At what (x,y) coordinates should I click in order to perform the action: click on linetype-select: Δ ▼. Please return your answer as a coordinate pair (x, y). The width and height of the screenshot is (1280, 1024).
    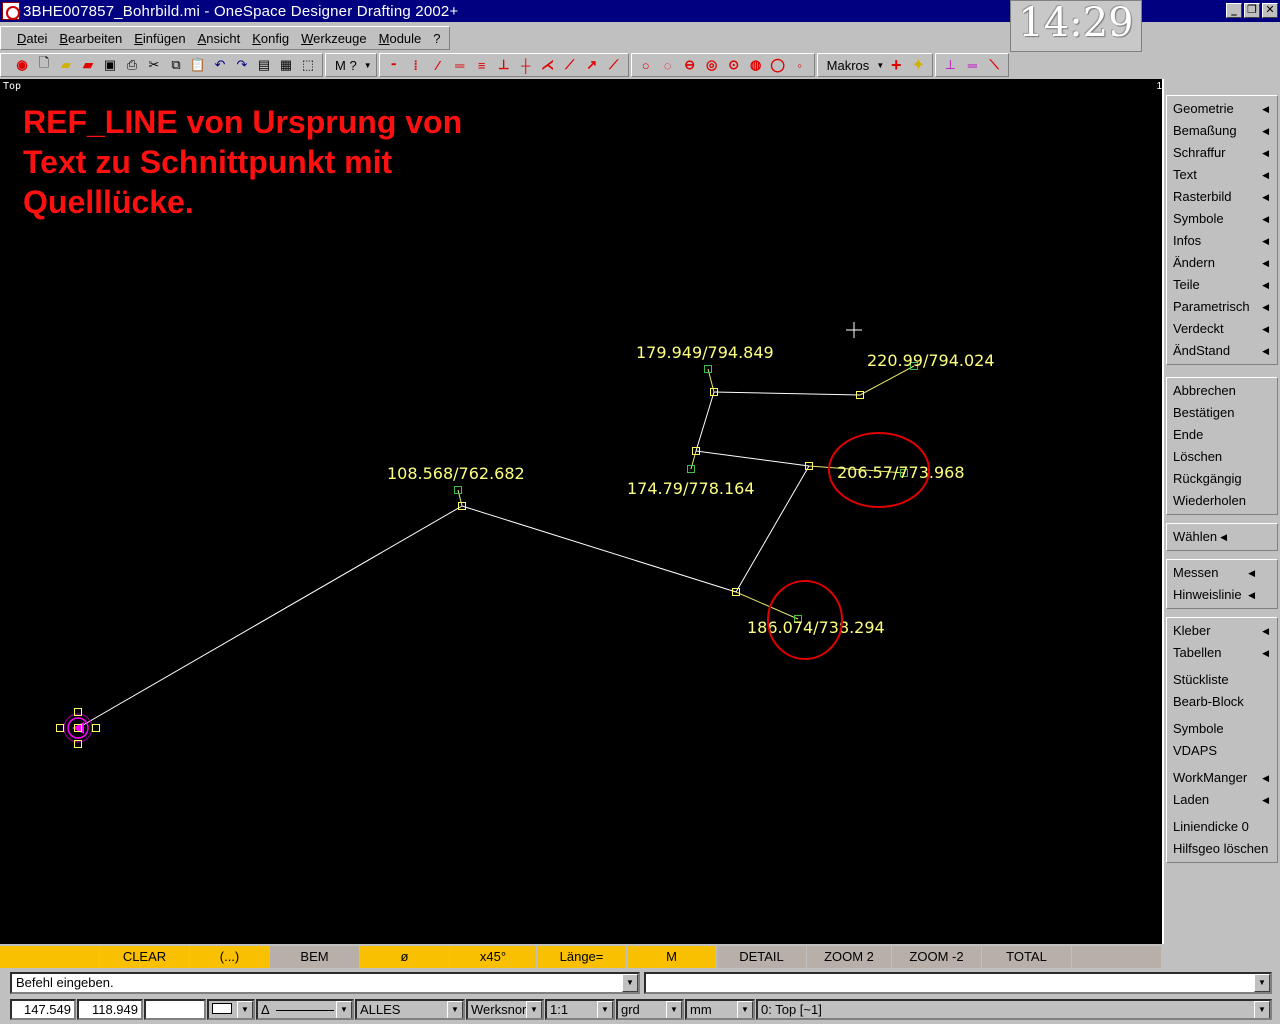
    Looking at the image, I should click on (305, 1009).